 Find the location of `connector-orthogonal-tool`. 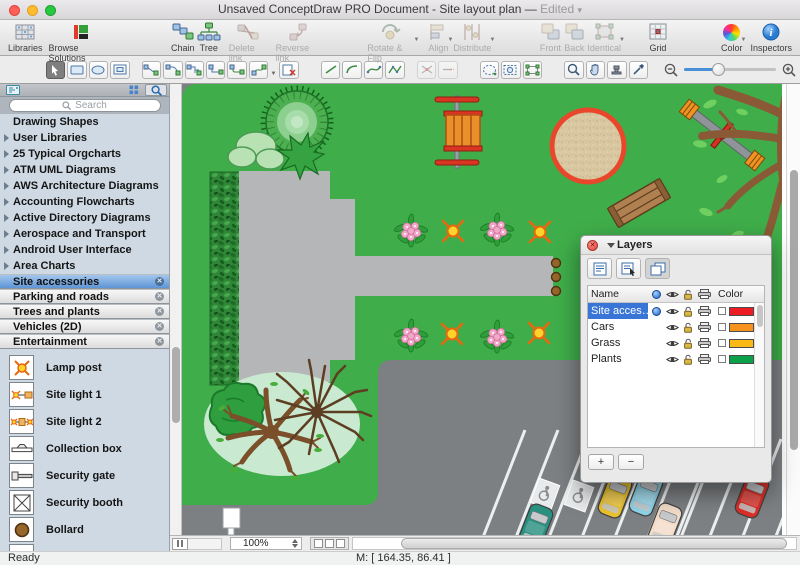

connector-orthogonal-tool is located at coordinates (216, 69).